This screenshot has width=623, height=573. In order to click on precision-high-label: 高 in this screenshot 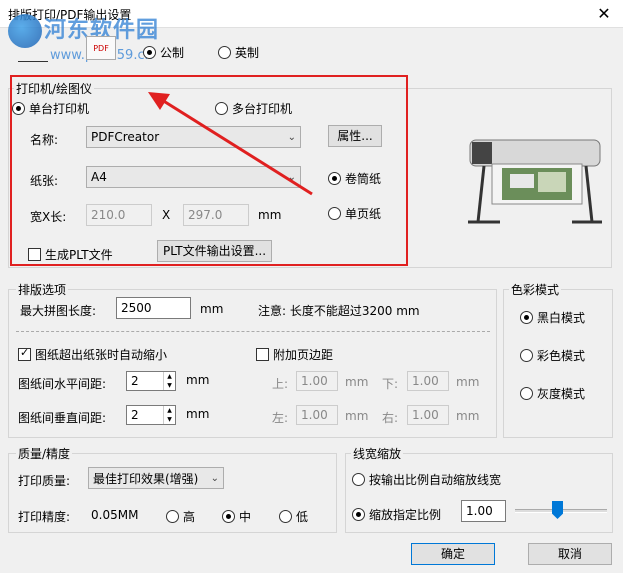, I will do `click(189, 517)`.